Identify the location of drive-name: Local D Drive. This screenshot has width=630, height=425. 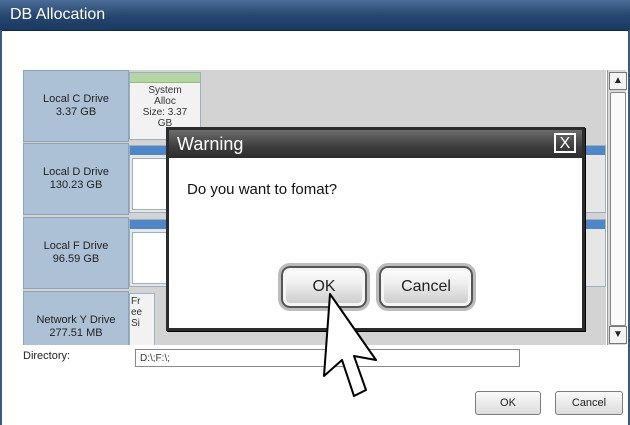
(76, 172).